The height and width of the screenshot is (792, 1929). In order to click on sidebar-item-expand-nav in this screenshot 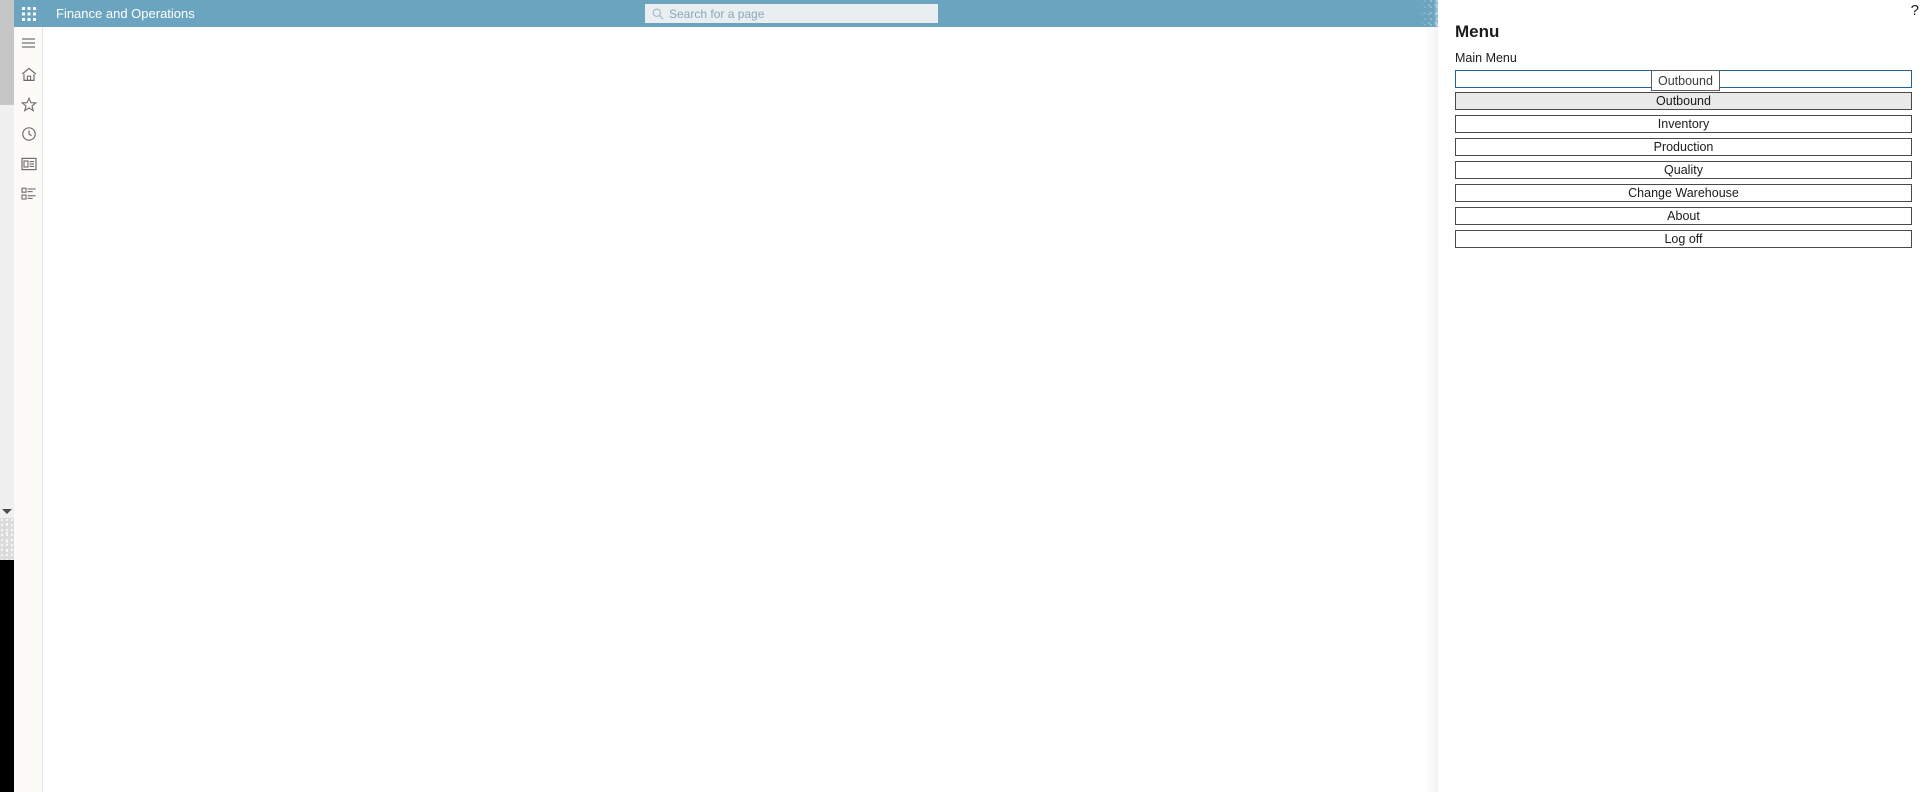, I will do `click(28, 43)`.